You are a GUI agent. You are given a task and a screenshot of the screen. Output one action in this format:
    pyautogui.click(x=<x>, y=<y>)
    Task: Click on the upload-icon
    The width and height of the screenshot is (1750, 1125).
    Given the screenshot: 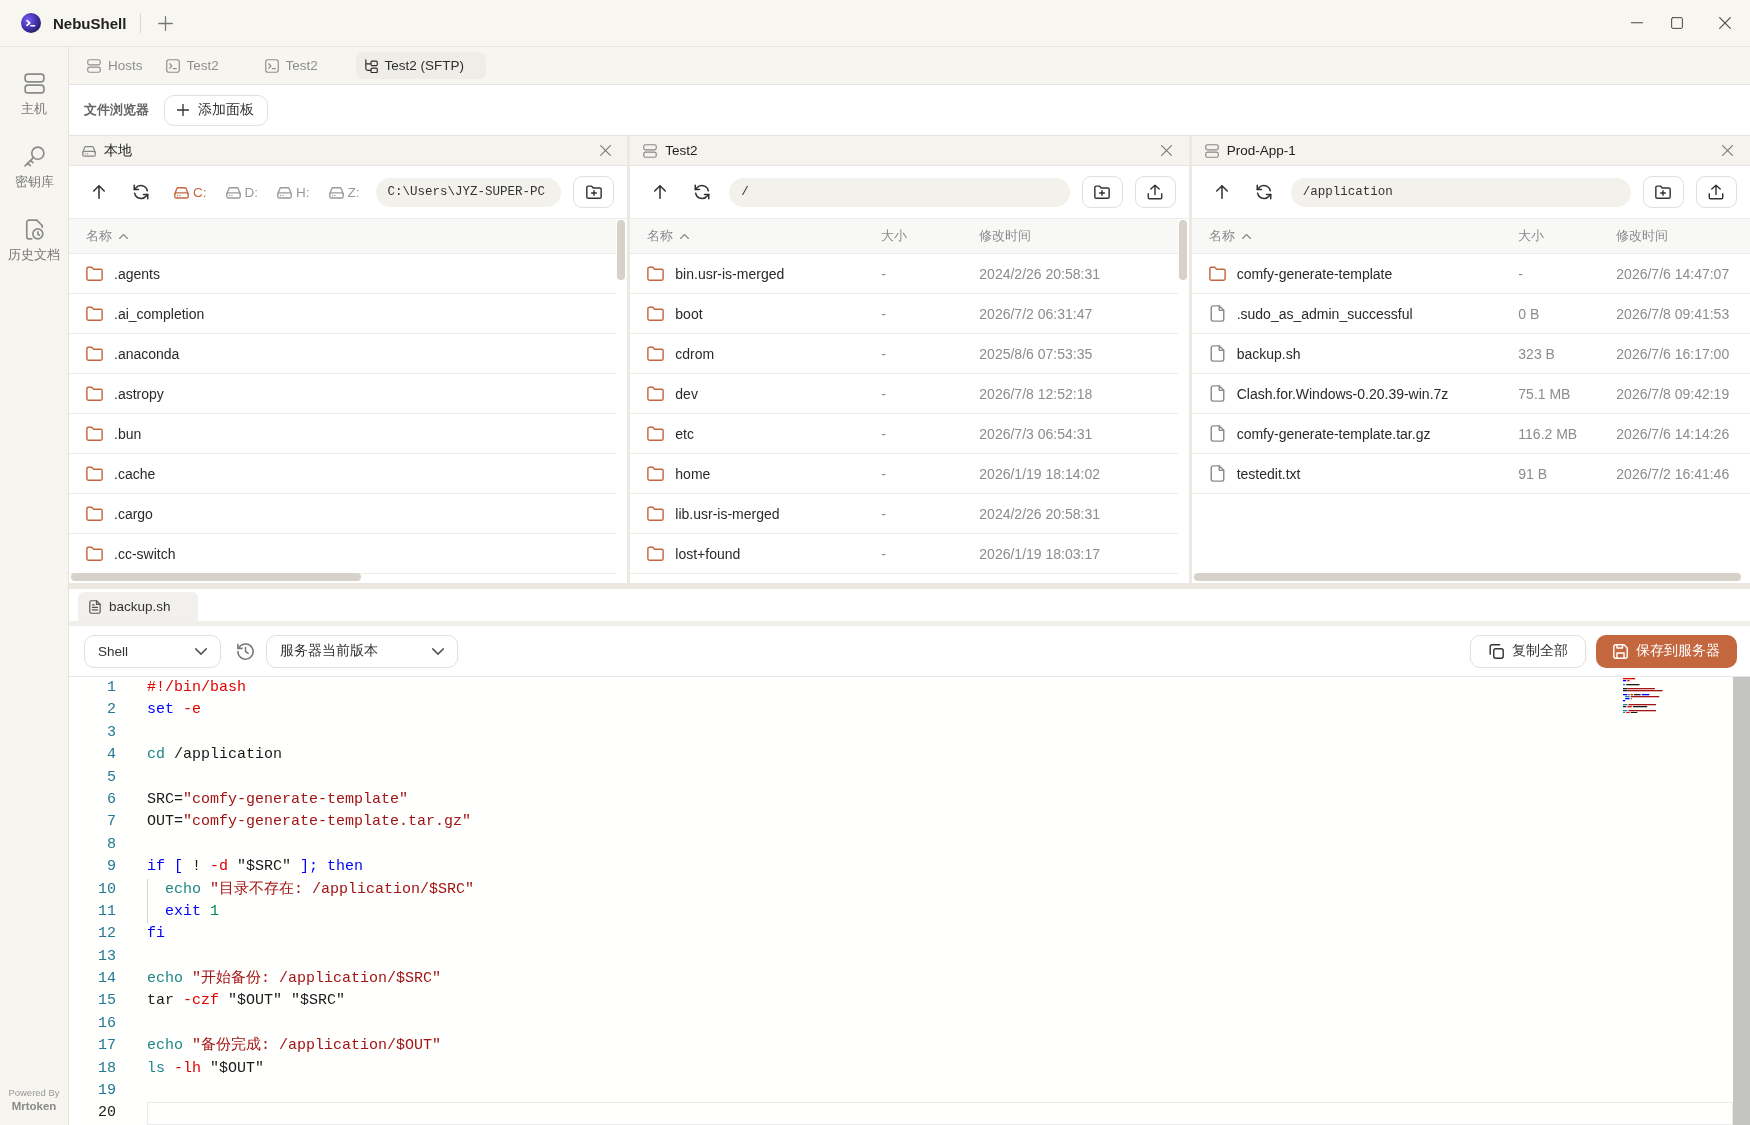 What is the action you would take?
    pyautogui.click(x=1716, y=192)
    